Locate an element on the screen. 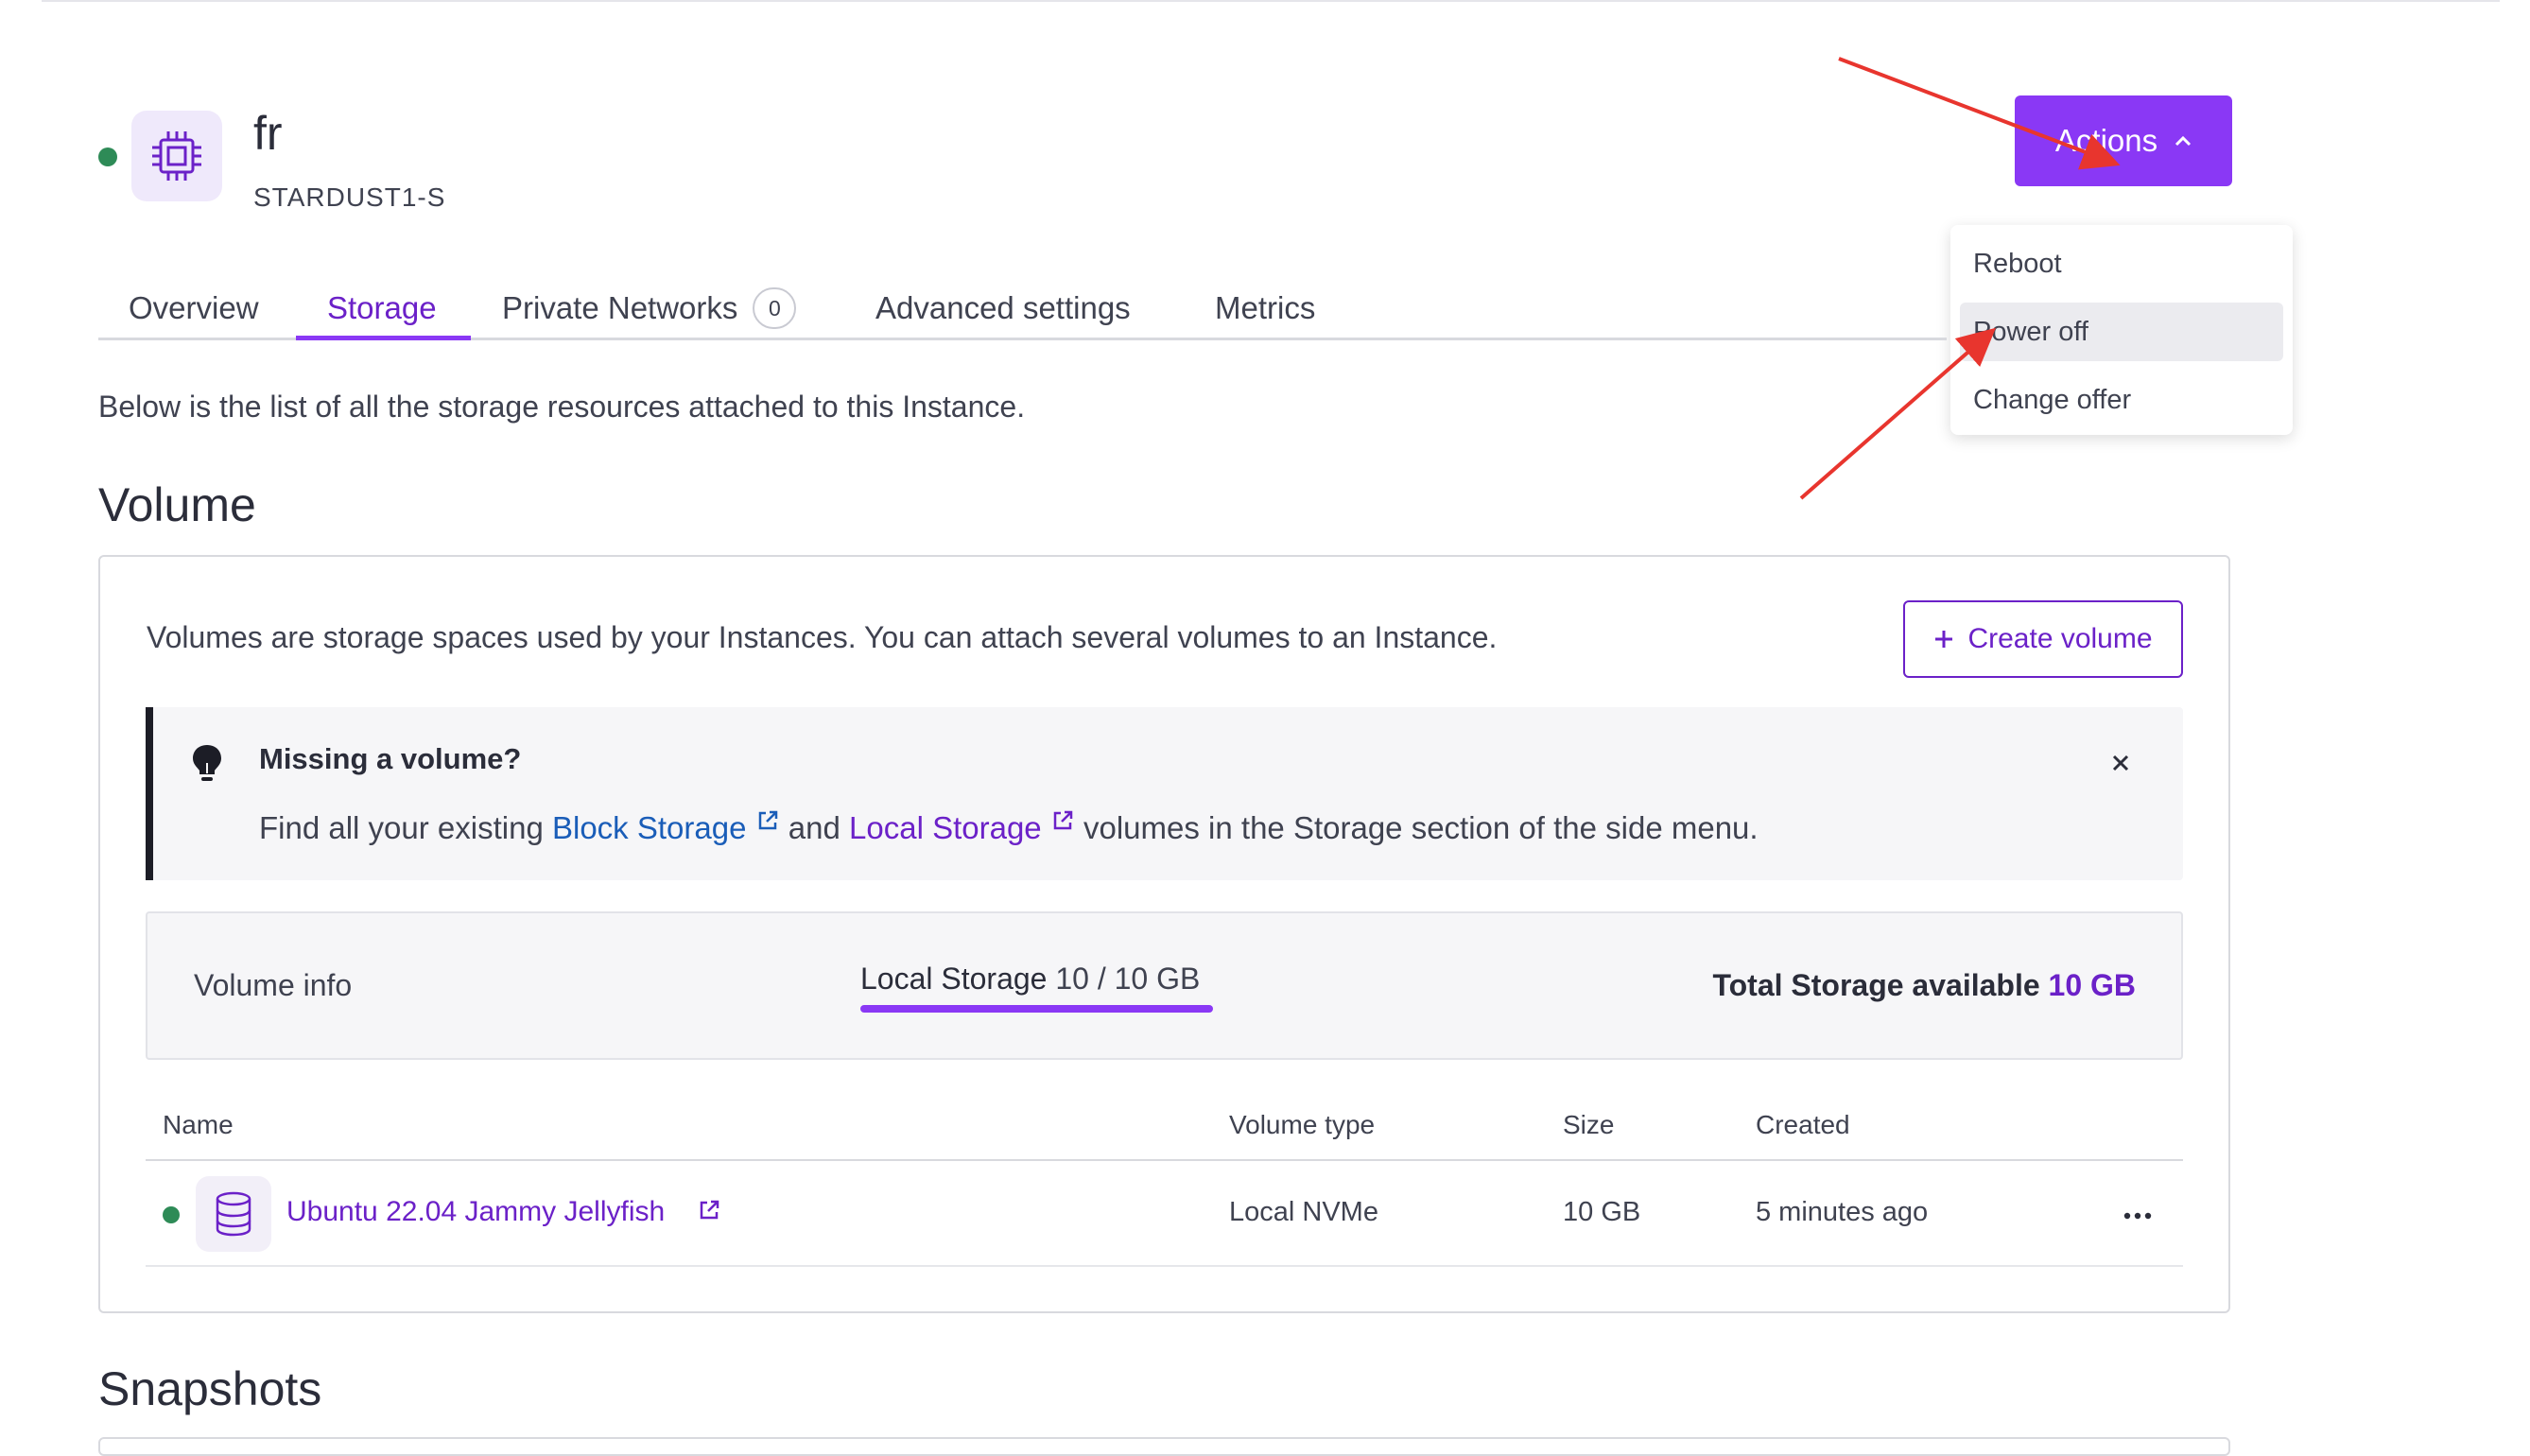 The width and height of the screenshot is (2530, 1456). local-storage-link: Local Storage is located at coordinates (946, 827).